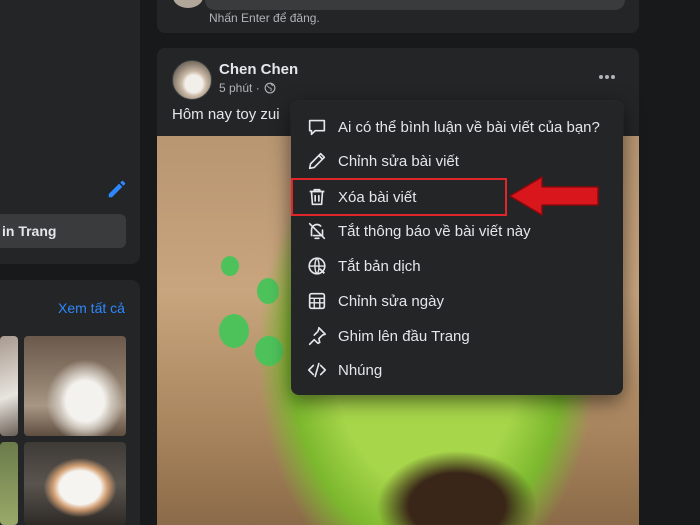 Image resolution: width=700 pixels, height=525 pixels. I want to click on more-options-button, so click(607, 77).